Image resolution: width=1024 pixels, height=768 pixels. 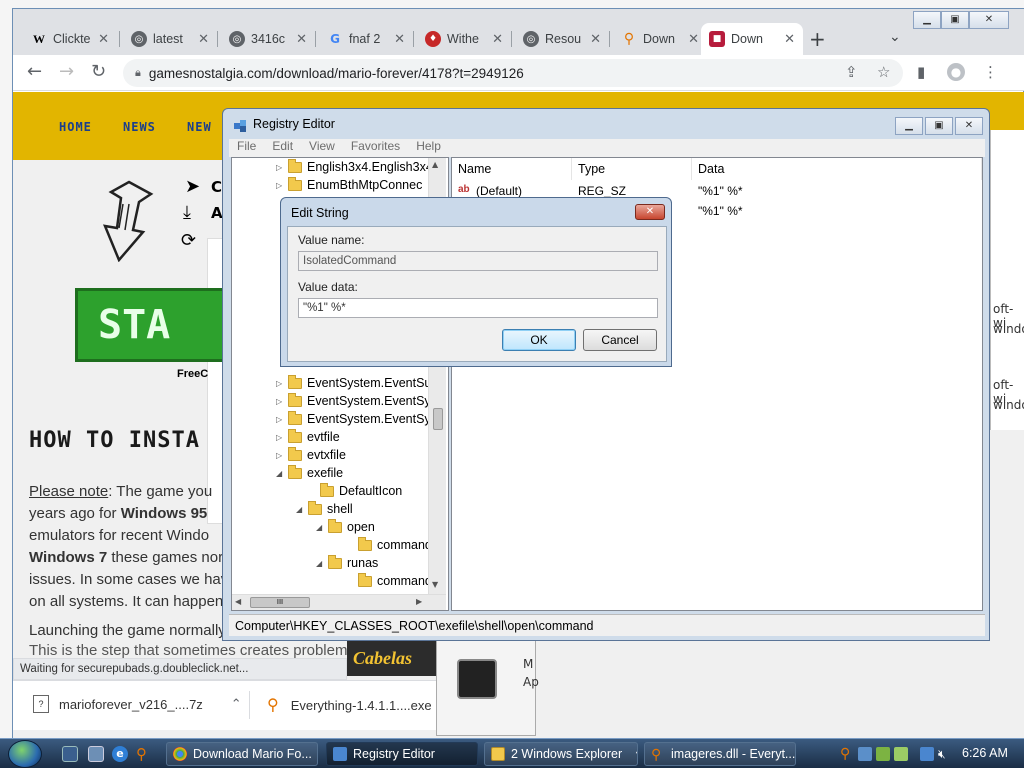 What do you see at coordinates (389, 545) in the screenshot?
I see `tree-item-selected: command` at bounding box center [389, 545].